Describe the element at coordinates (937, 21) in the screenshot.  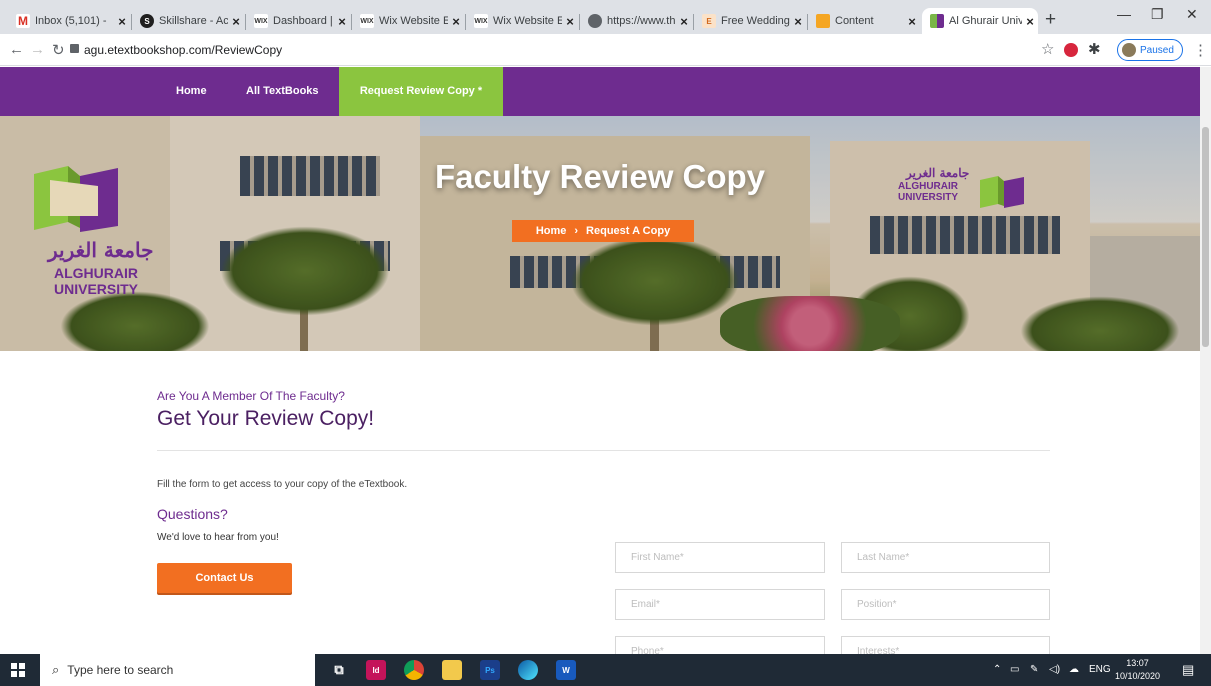
I see `agu-icon` at that location.